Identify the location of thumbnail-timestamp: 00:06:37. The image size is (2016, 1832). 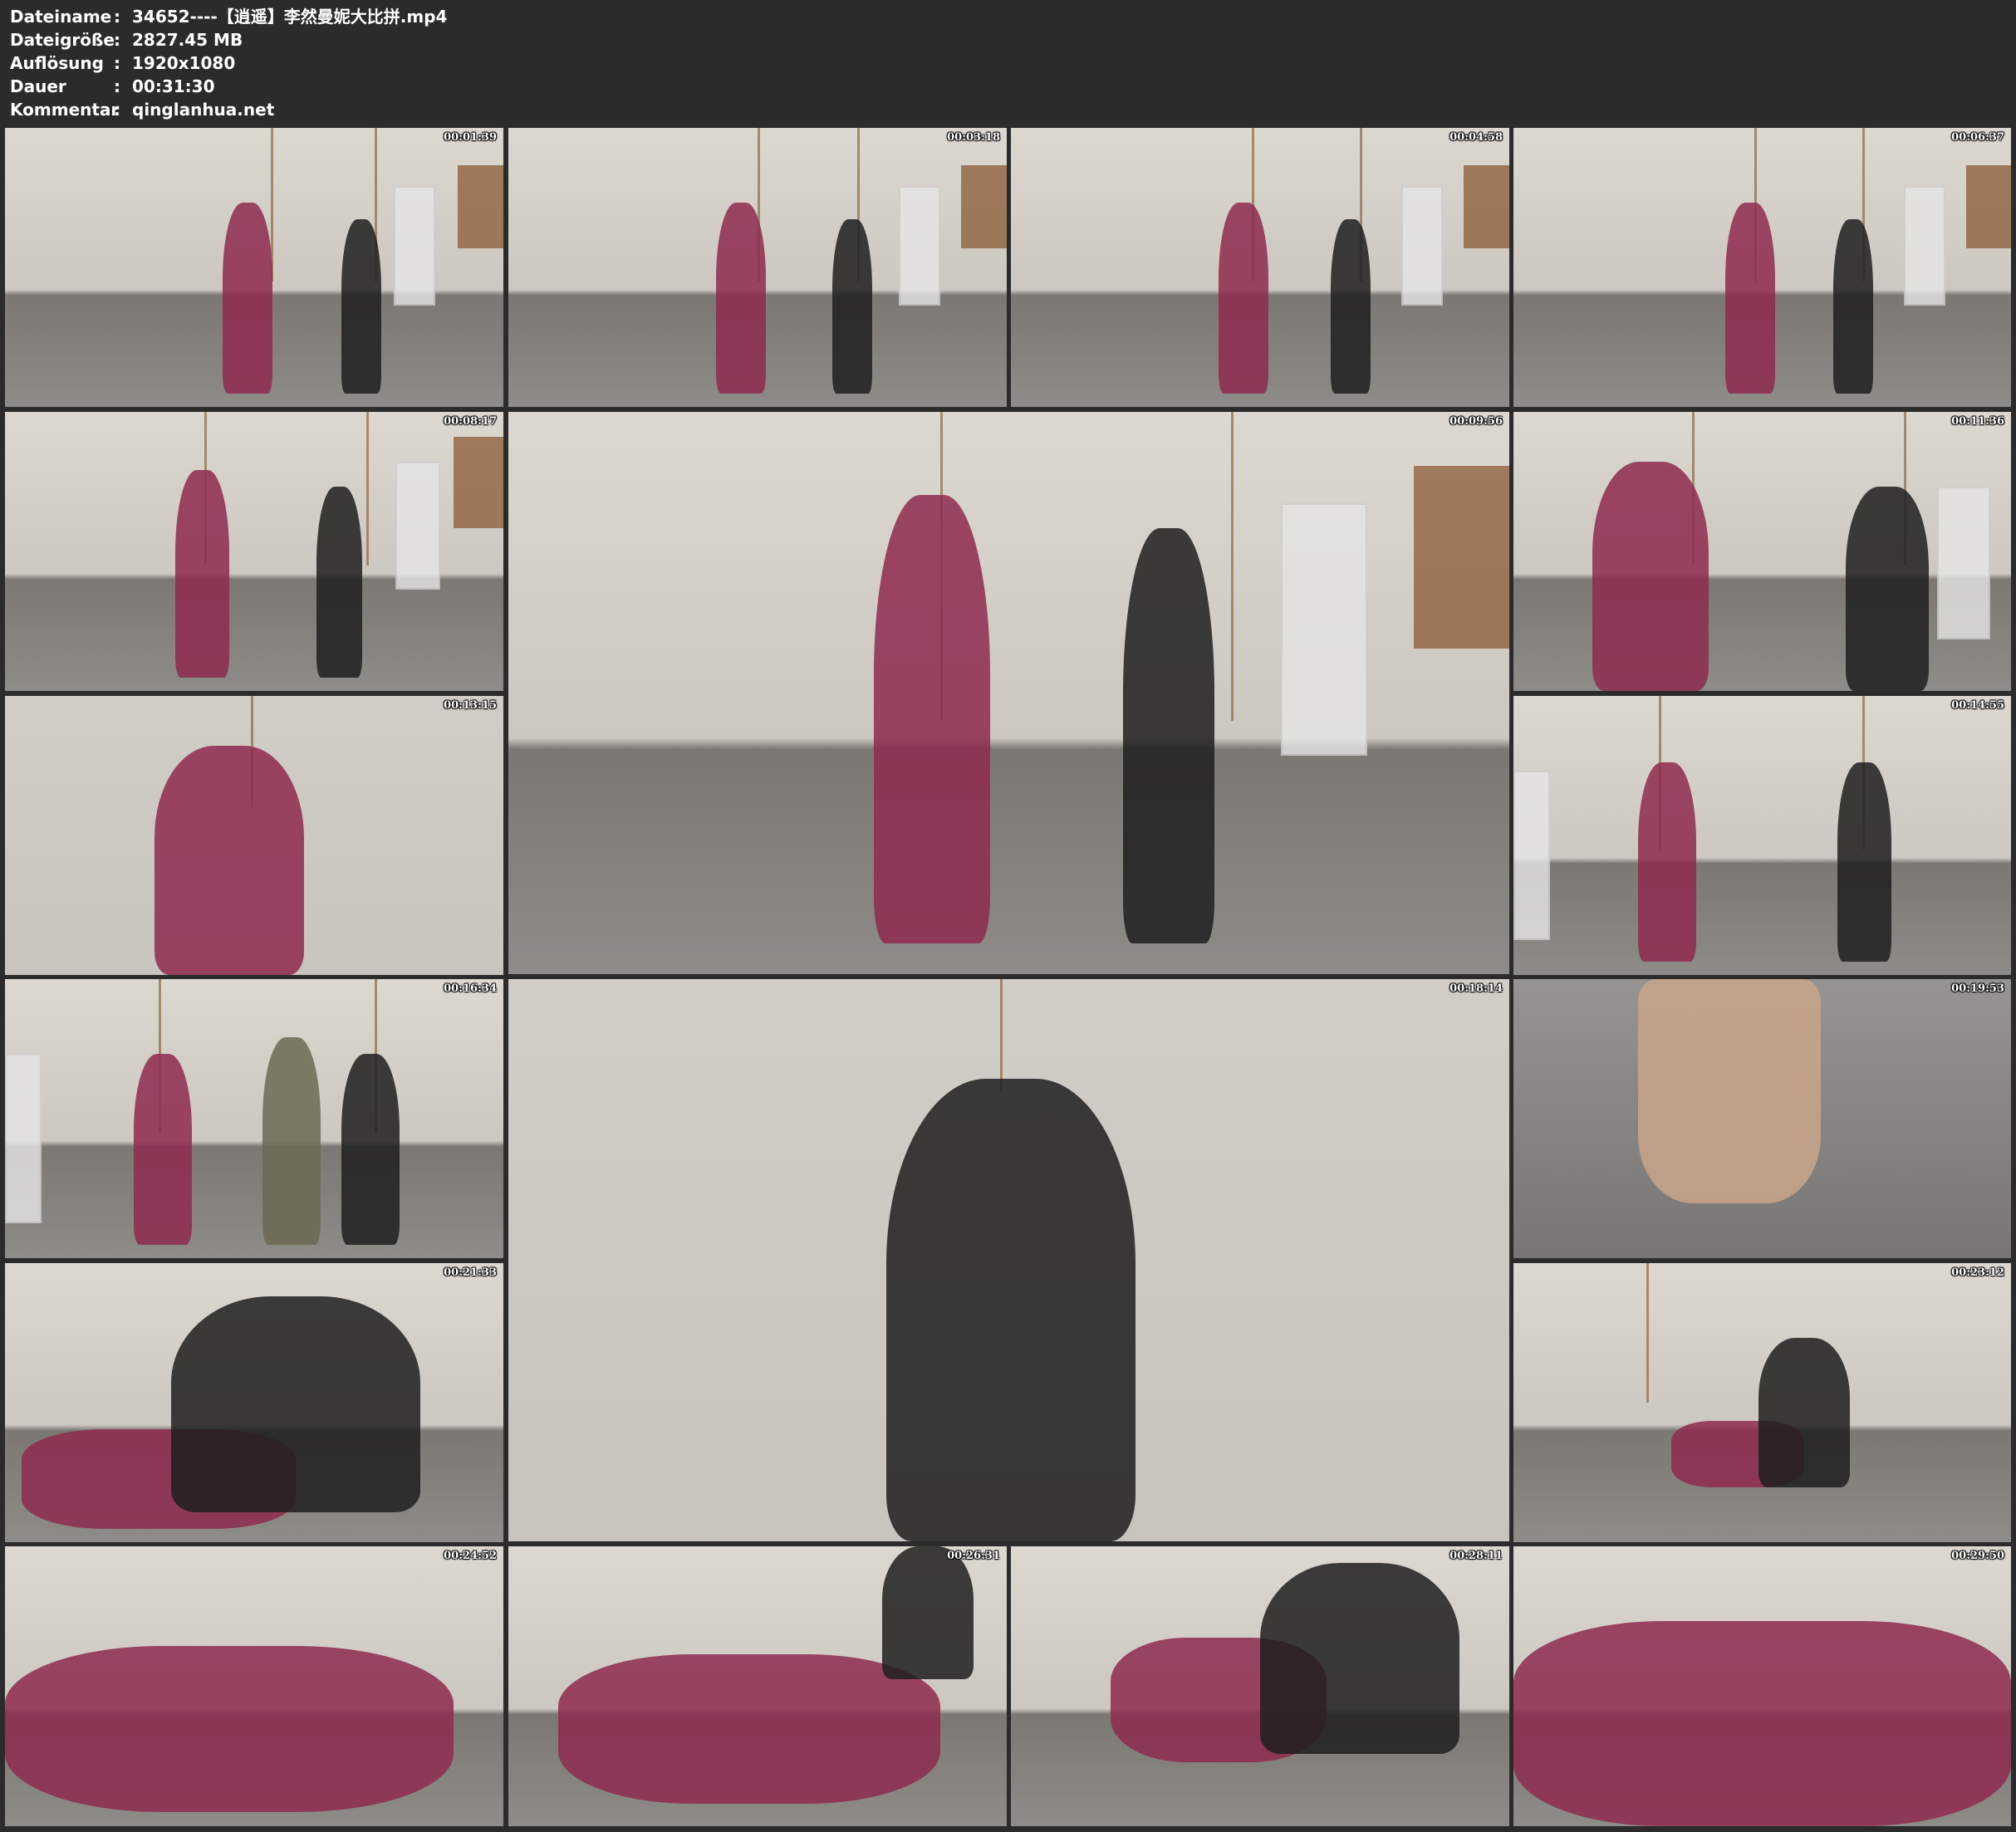
(1978, 137).